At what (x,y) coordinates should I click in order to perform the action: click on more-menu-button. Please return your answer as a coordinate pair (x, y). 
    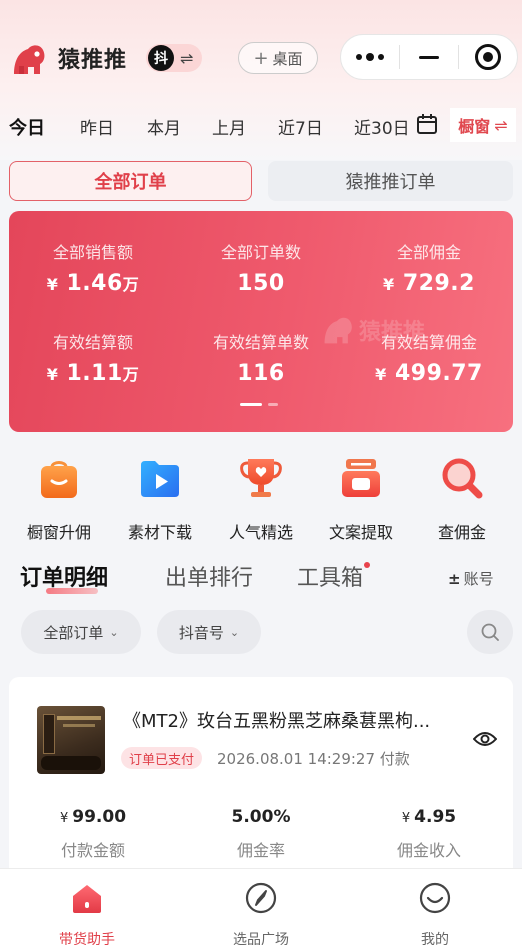
    Looking at the image, I should click on (370, 57).